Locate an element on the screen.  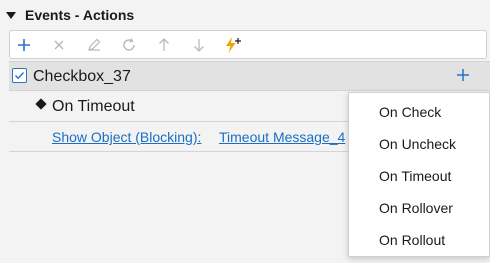
edit-button is located at coordinates (94, 45).